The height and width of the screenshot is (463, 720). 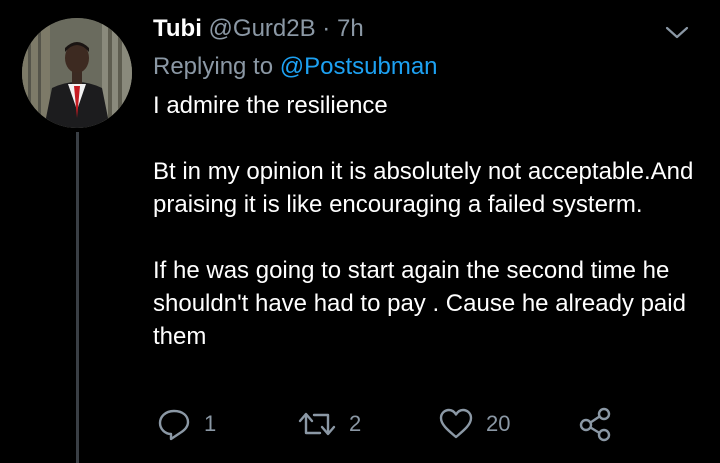 I want to click on reply-icon, so click(x=174, y=425).